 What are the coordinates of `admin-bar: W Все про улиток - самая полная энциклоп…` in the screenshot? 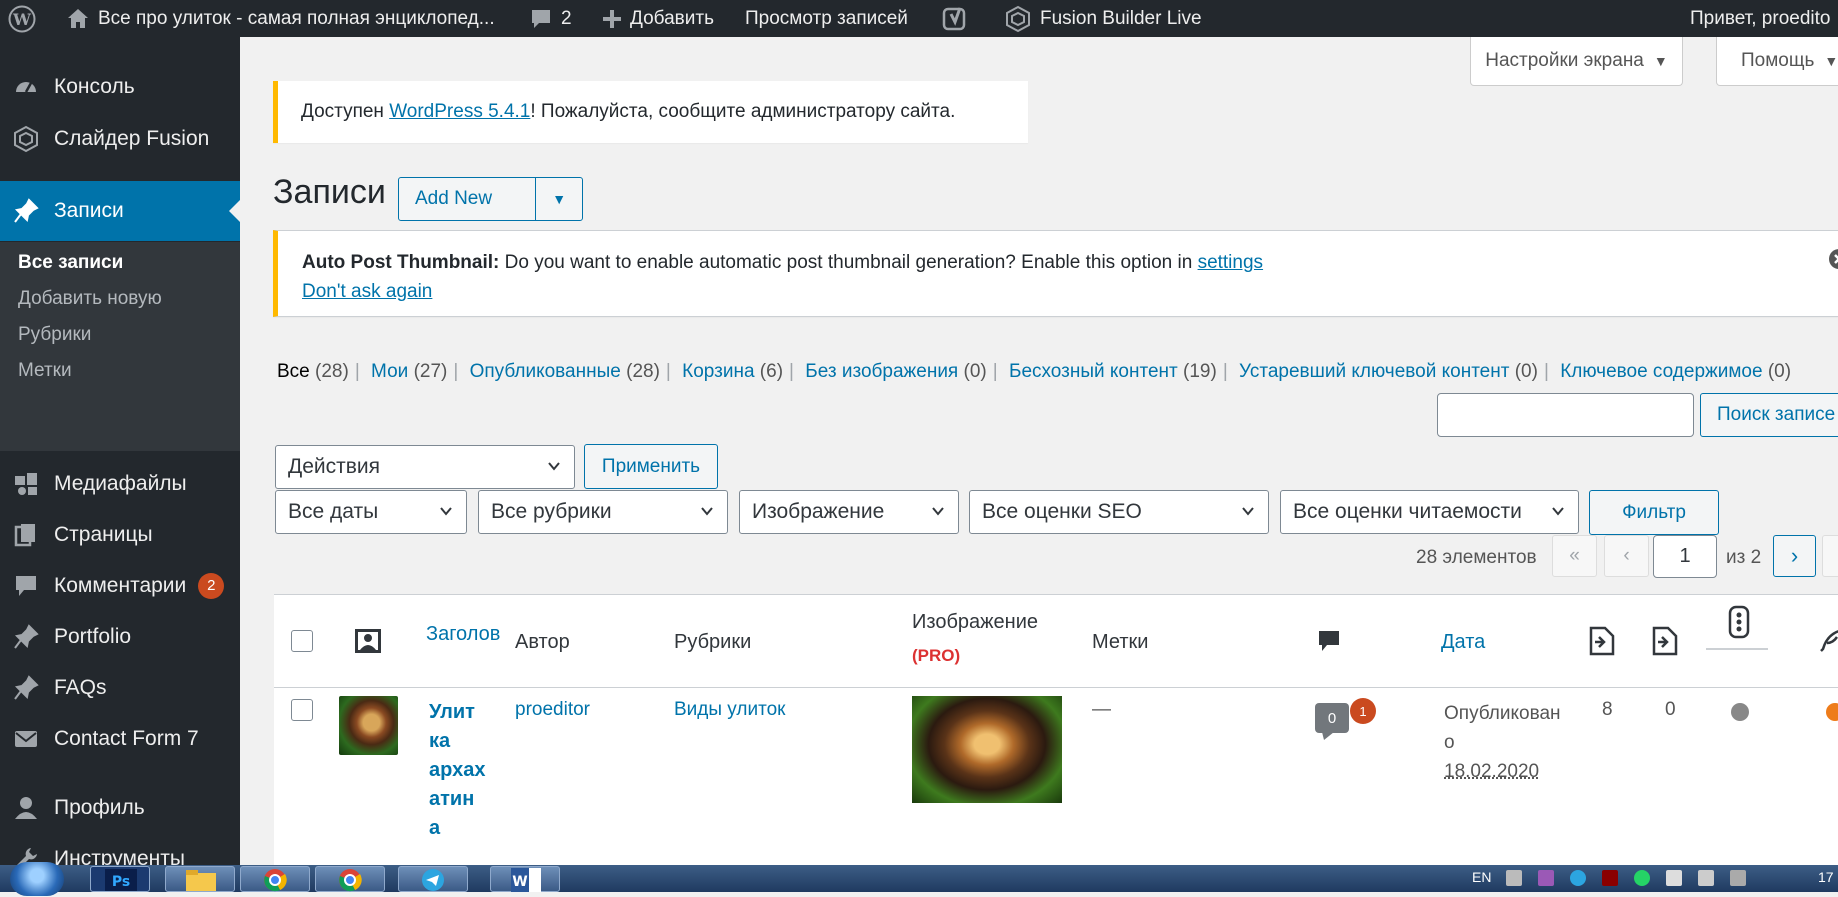 It's located at (919, 18).